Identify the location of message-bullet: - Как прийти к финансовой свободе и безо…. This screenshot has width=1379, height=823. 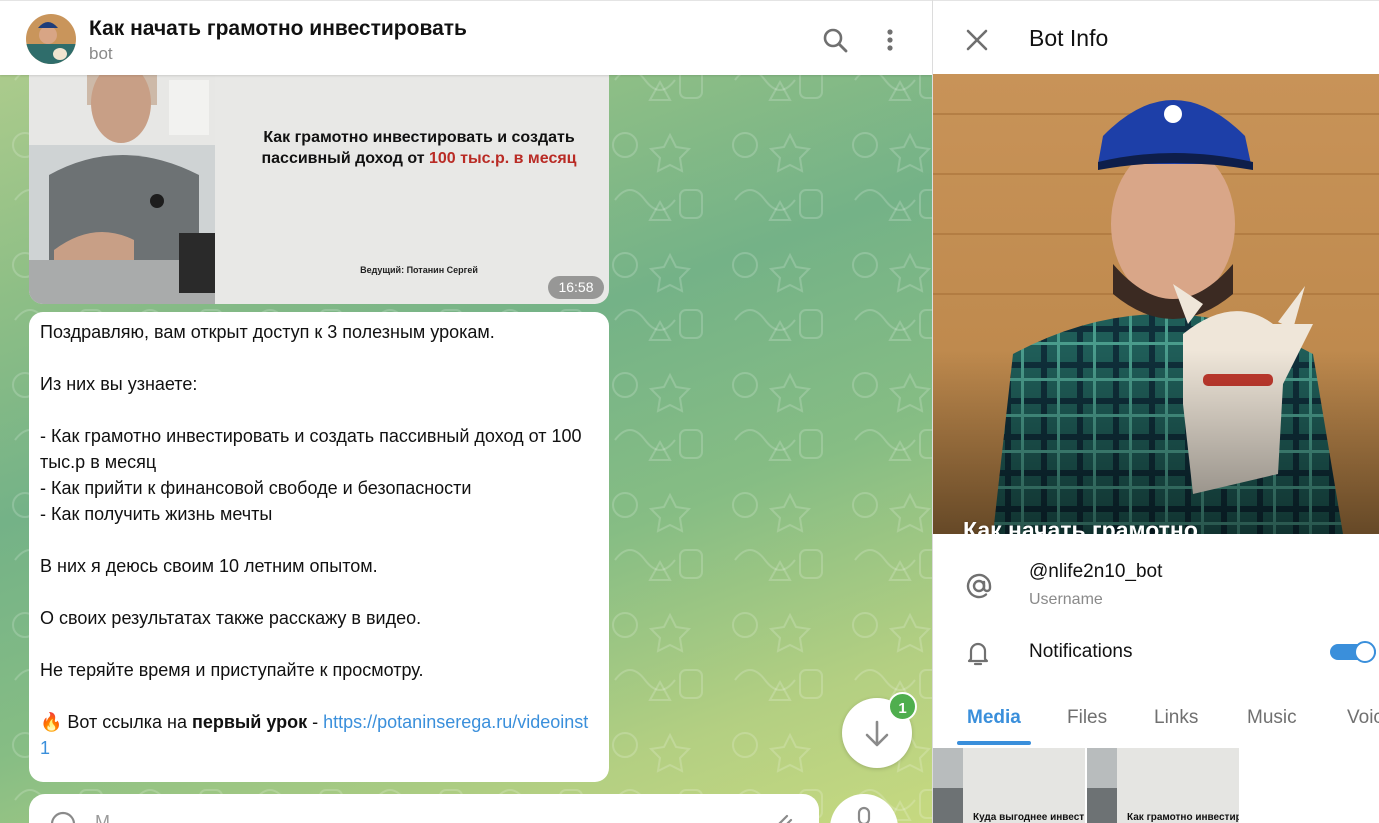
(256, 488).